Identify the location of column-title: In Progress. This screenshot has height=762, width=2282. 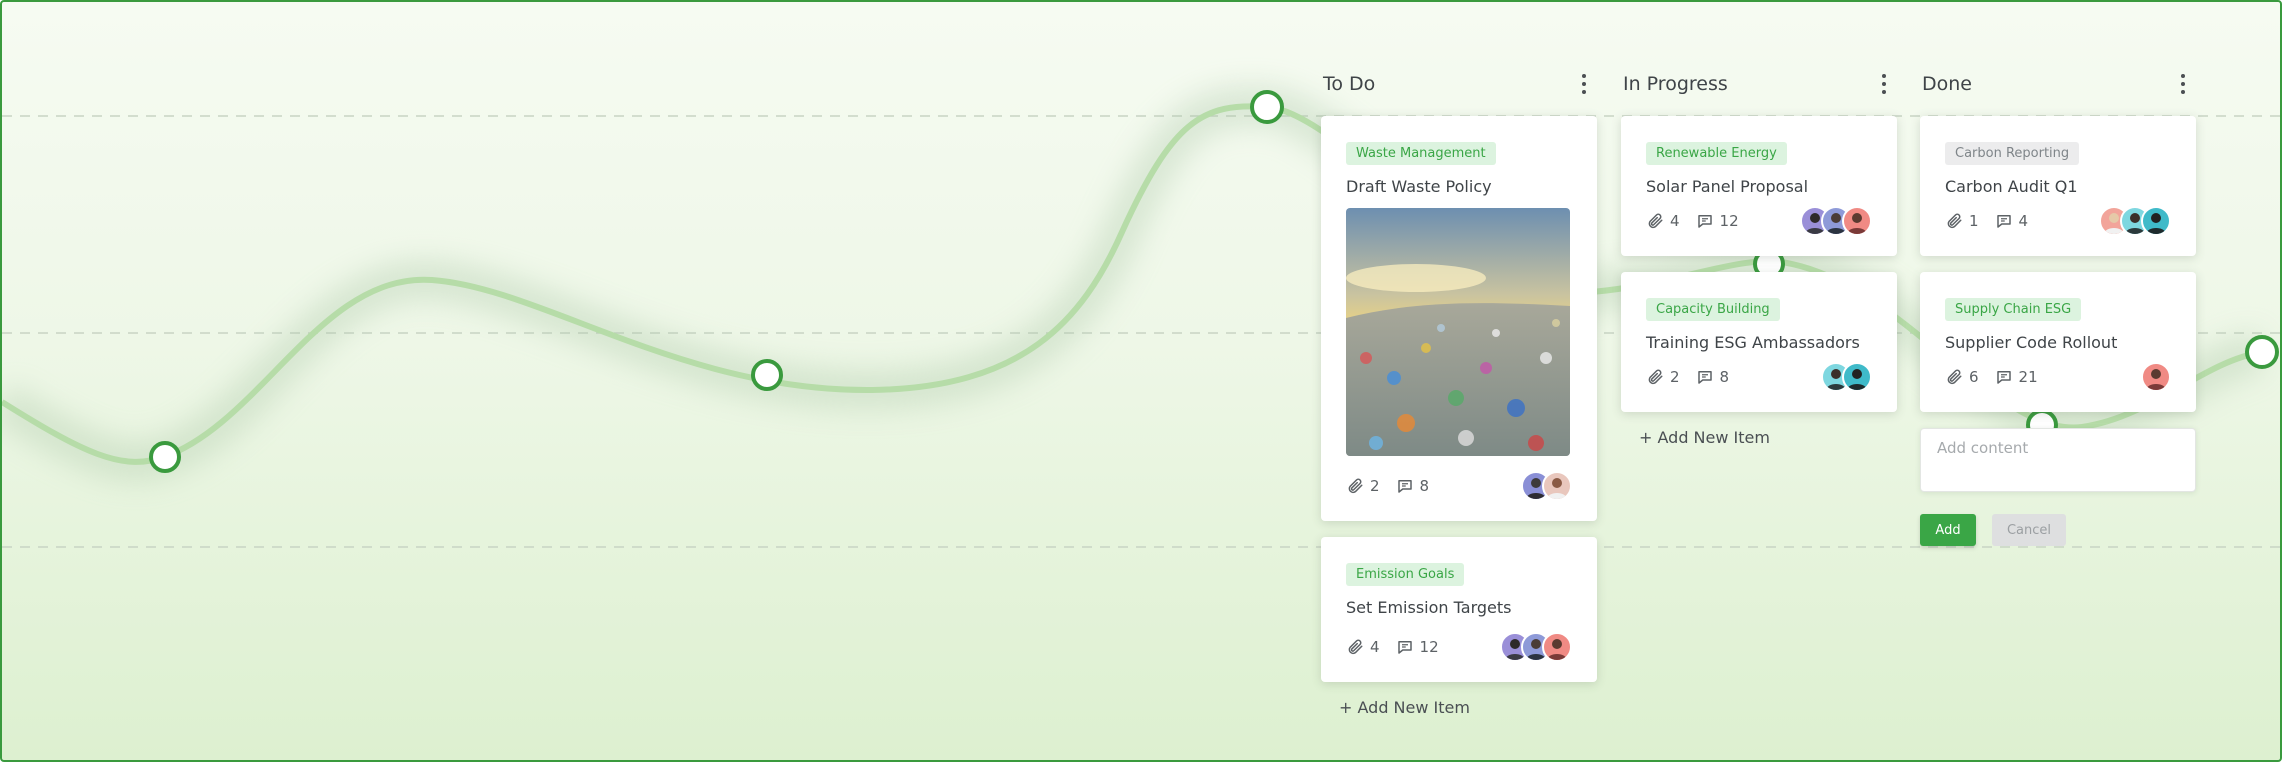
(1675, 84).